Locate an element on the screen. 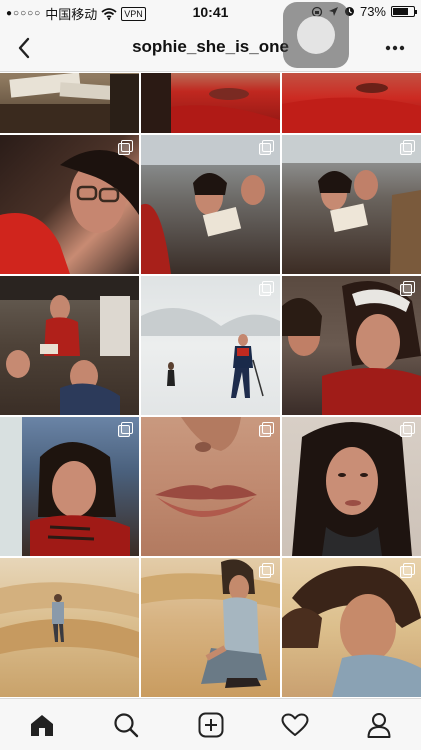 The height and width of the screenshot is (750, 421). more-dots-icon is located at coordinates (395, 48).